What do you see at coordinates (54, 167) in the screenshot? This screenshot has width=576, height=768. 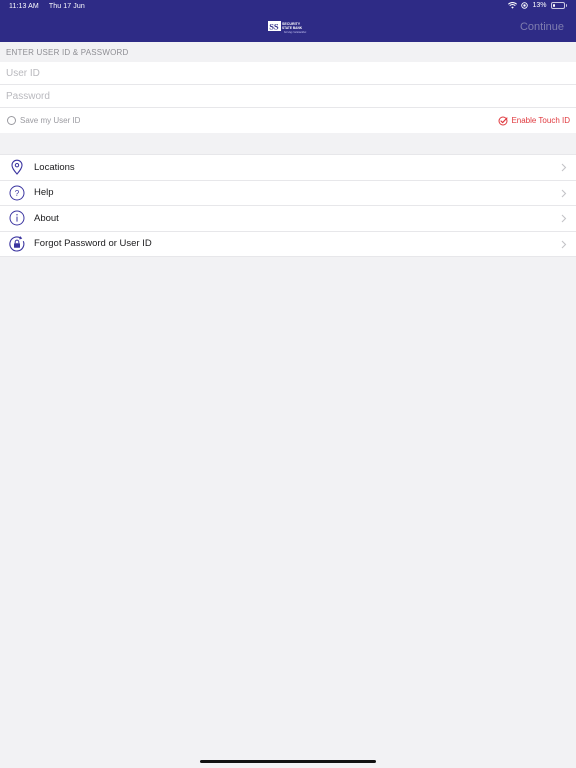 I see `menu-item-label: Locations` at bounding box center [54, 167].